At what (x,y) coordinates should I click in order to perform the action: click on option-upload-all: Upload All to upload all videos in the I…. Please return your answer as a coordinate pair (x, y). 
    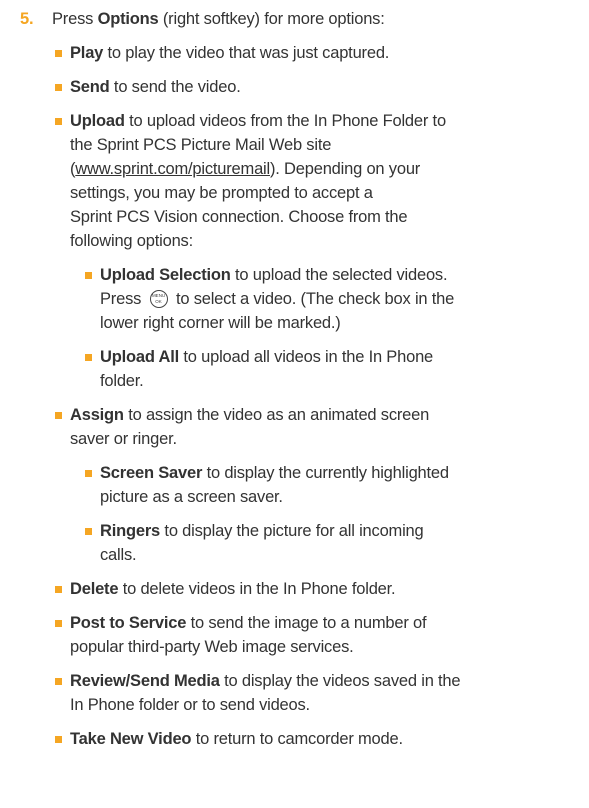
    Looking at the image, I should click on (267, 357).